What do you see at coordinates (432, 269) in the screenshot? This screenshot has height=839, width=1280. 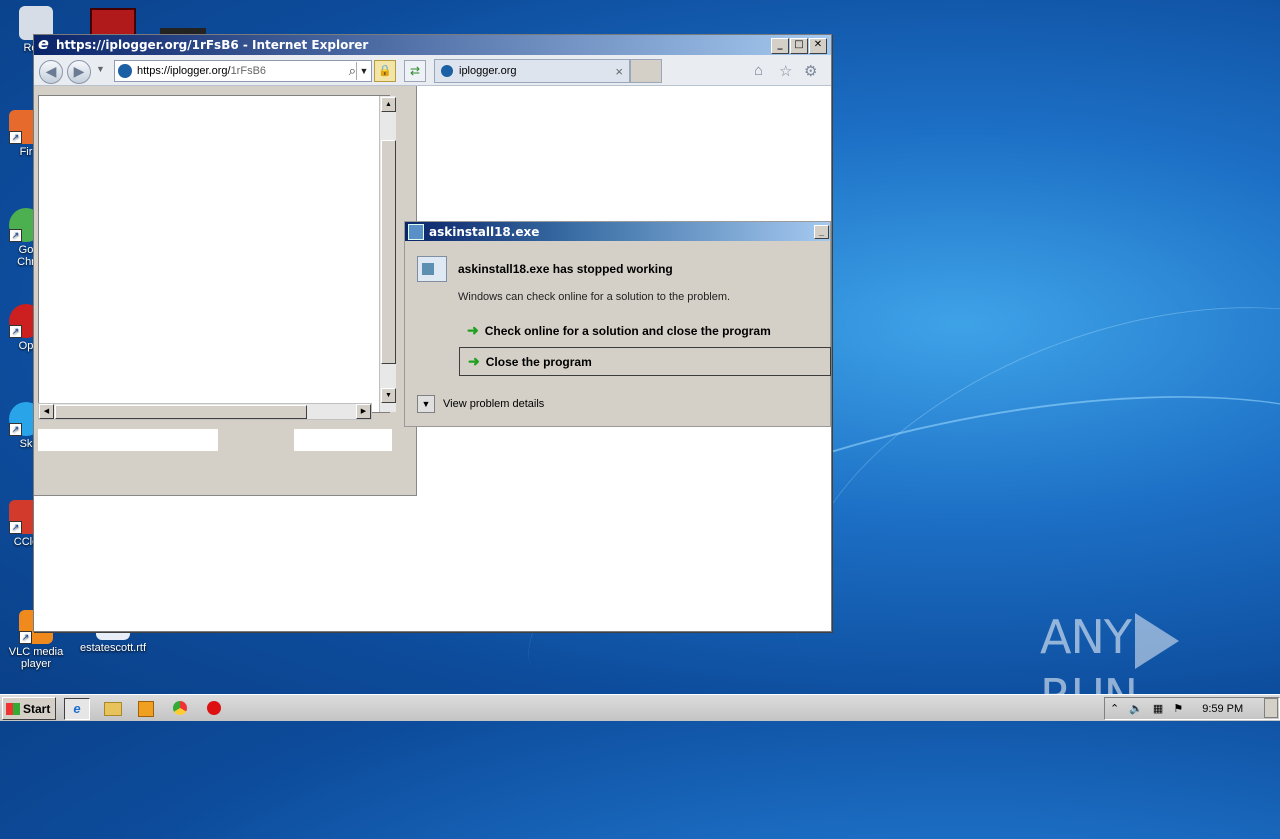 I see `program-error-icon` at bounding box center [432, 269].